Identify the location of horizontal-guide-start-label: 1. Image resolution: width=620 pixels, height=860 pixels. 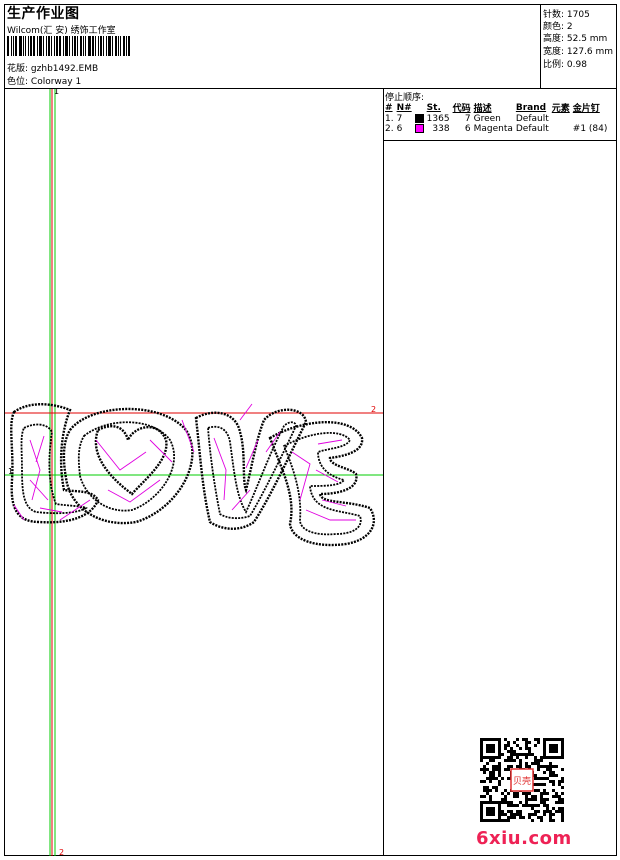
(11, 471).